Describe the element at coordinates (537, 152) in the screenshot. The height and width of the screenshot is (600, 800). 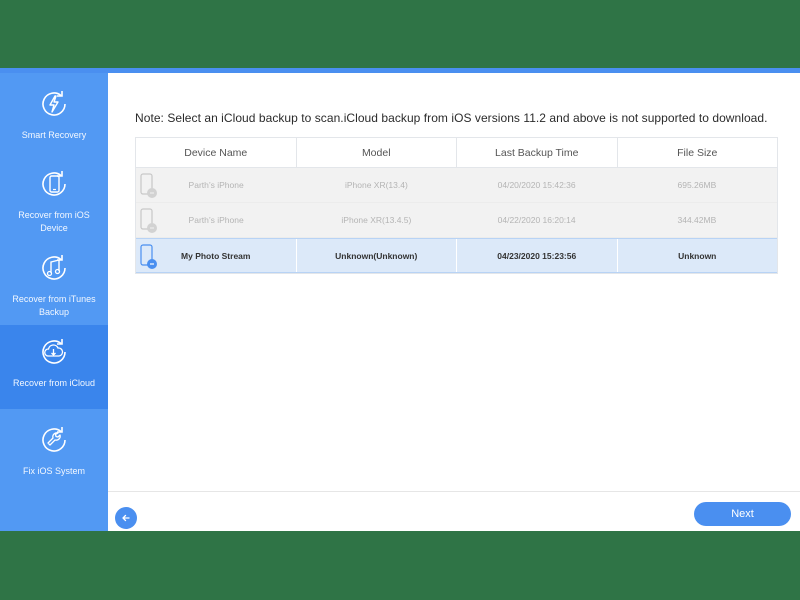
I see `column-header-last-backup-time: Last Backup Time` at that location.